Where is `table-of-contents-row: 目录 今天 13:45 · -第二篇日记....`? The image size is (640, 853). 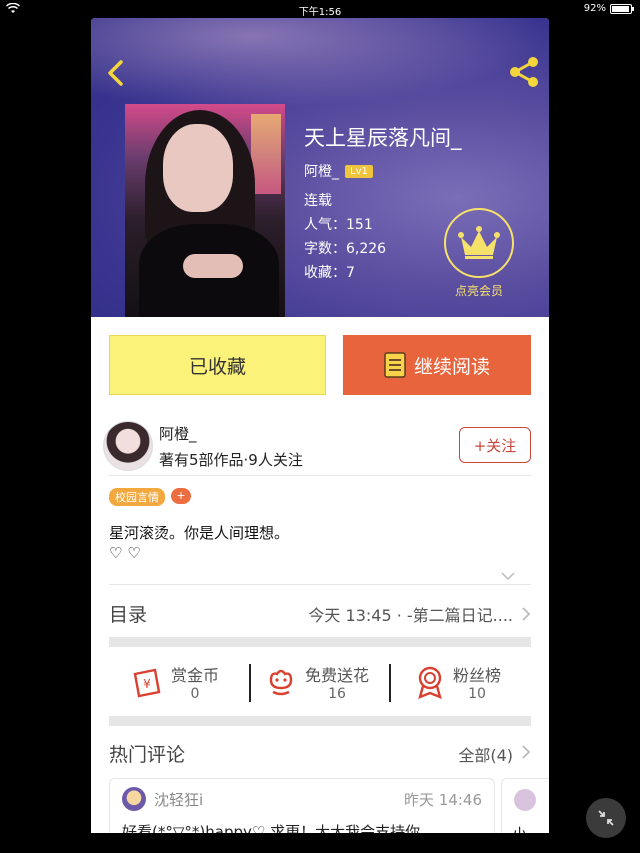
table-of-contents-row: 目录 今天 13:45 · -第二篇日记.... is located at coordinates (320, 616).